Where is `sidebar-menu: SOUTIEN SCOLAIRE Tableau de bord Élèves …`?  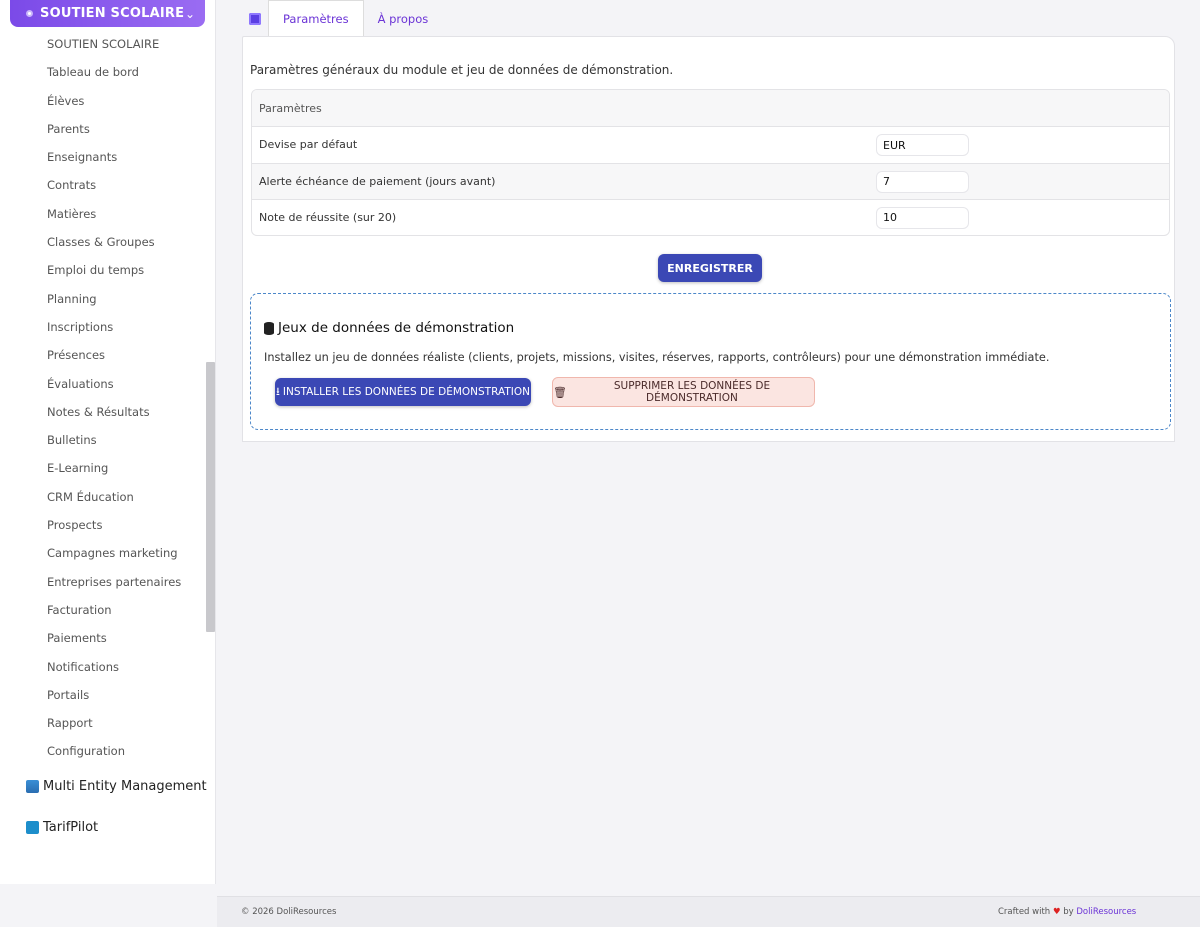
sidebar-menu: SOUTIEN SCOLAIRE Tableau de bord Élèves … is located at coordinates (114, 401).